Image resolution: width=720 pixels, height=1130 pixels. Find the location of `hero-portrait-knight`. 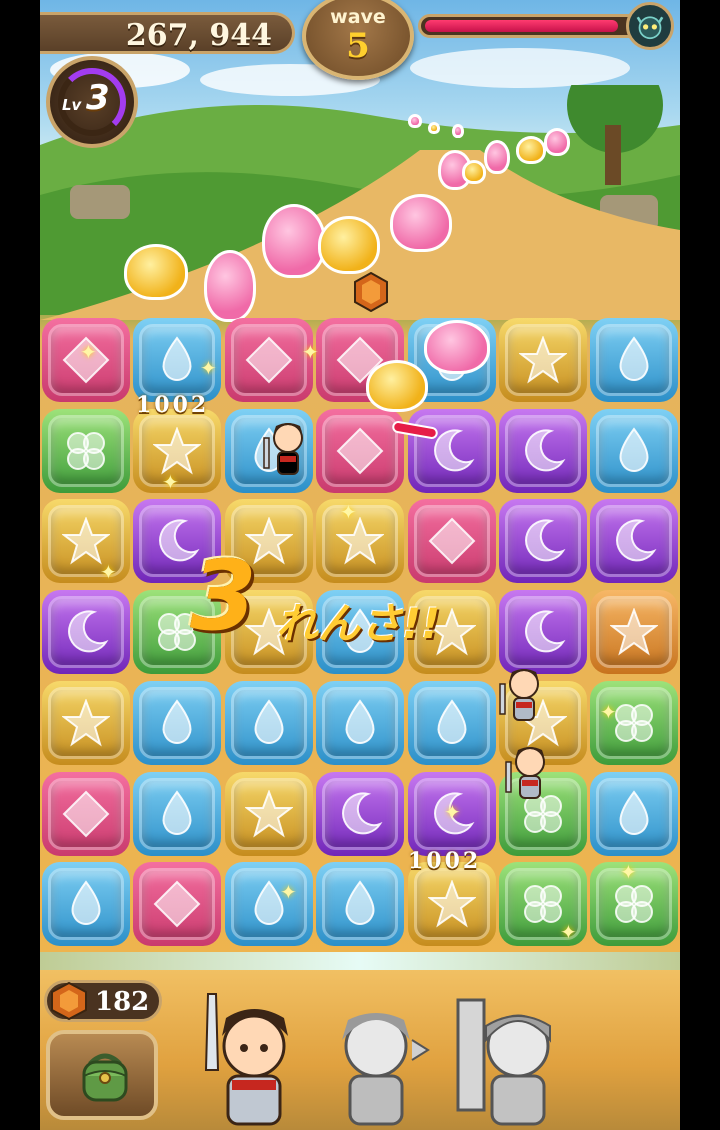

hero-portrait-knight is located at coordinates (510, 1060).